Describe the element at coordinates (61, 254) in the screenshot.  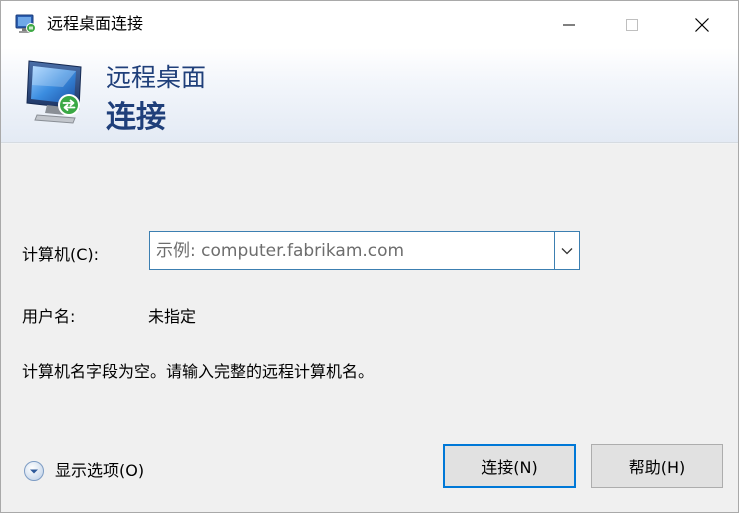
I see `computer-label: 计算机(C):` at that location.